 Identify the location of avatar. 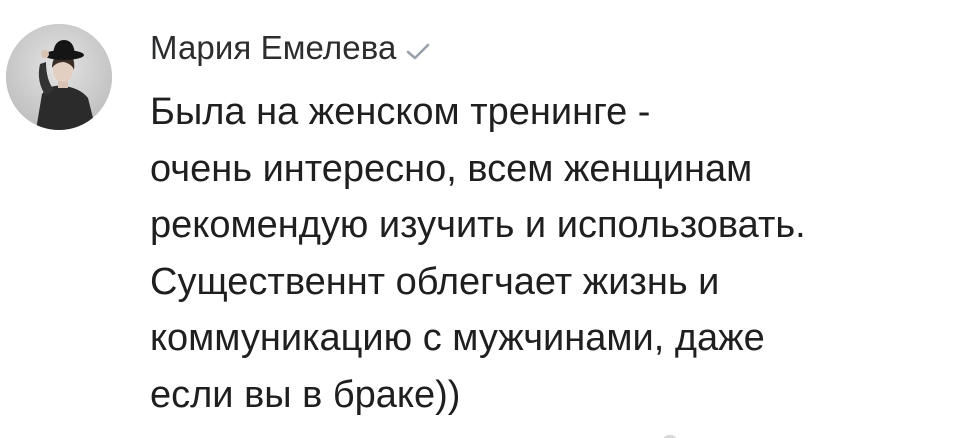
(59, 77).